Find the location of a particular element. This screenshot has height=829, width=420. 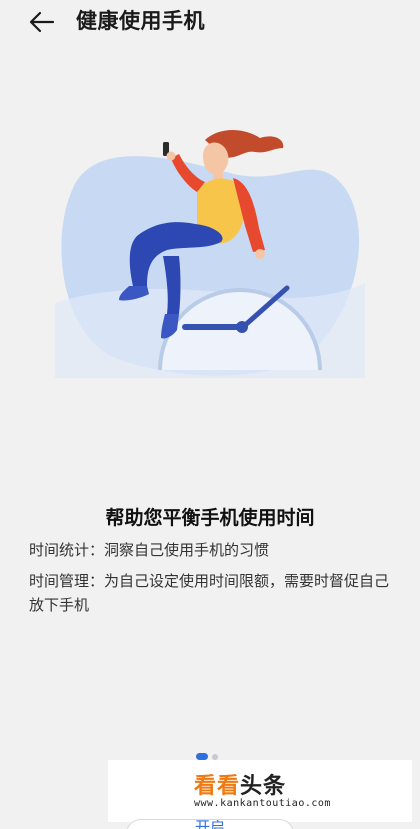

description-time-statistics: 时间统计：洞察自己使用手机的习惯 is located at coordinates (149, 550).